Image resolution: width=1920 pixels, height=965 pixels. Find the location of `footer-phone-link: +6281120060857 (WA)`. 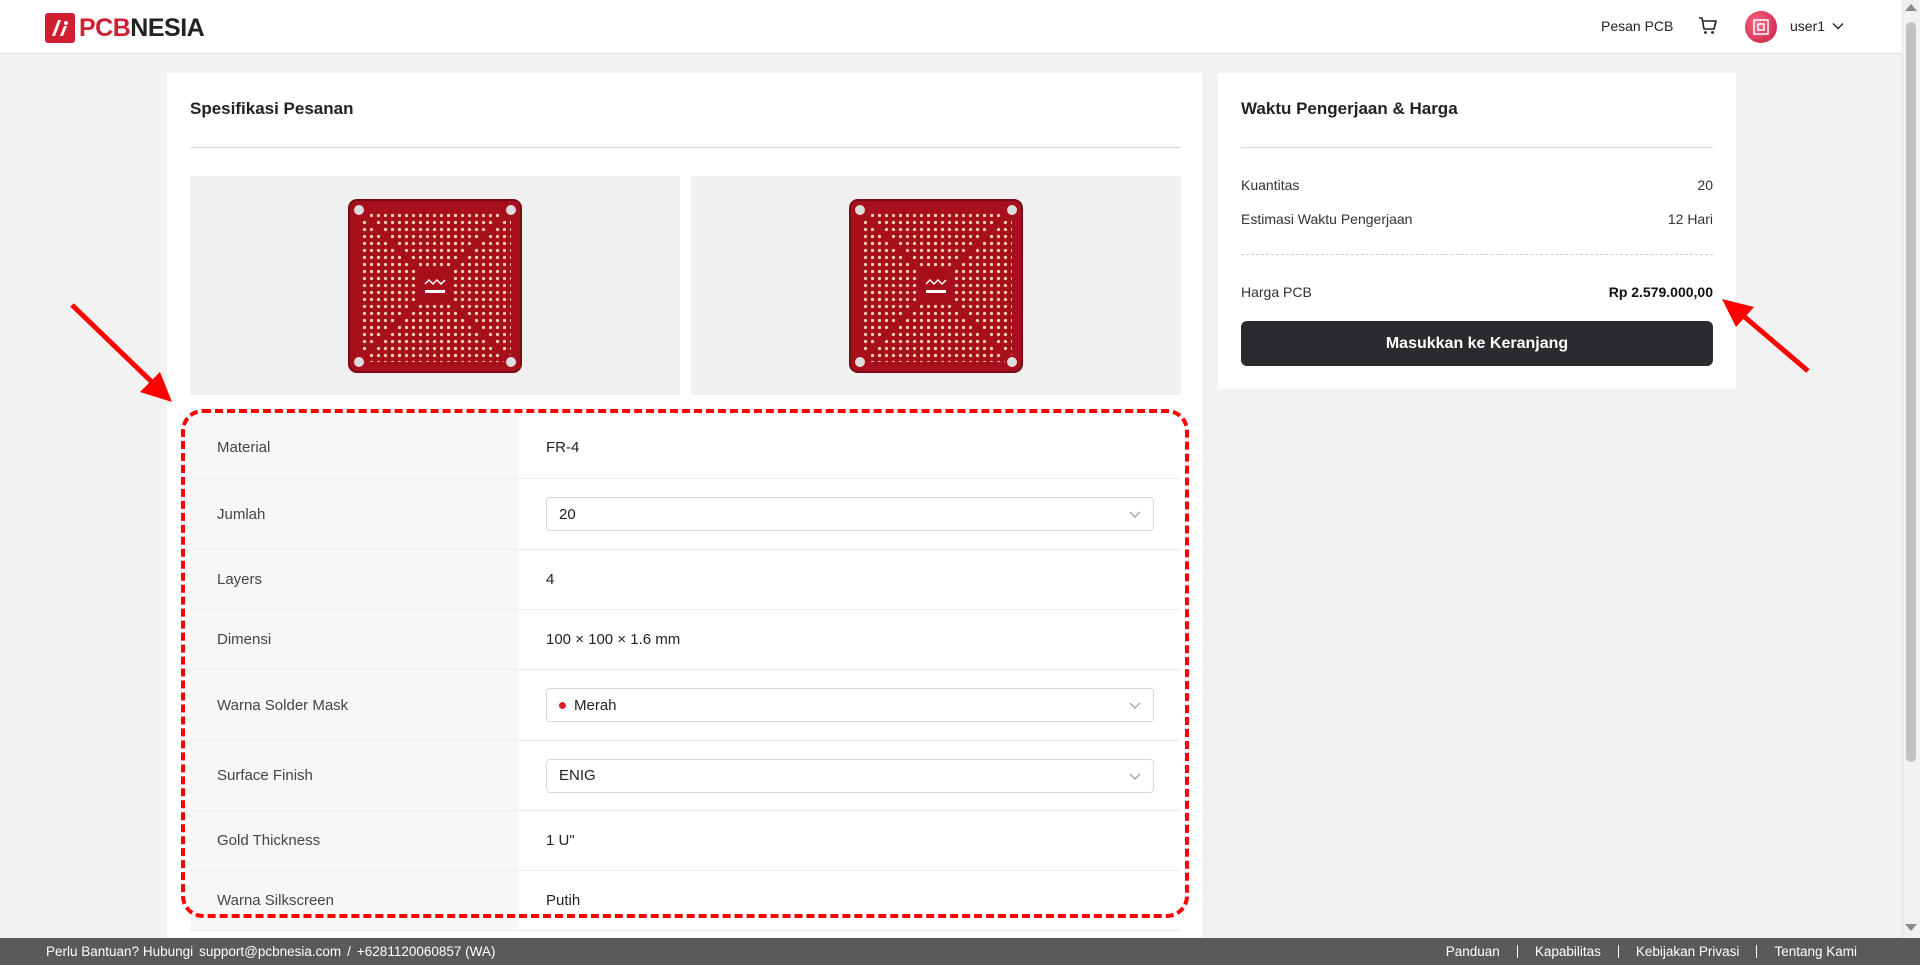

footer-phone-link: +6281120060857 (WA) is located at coordinates (426, 951).